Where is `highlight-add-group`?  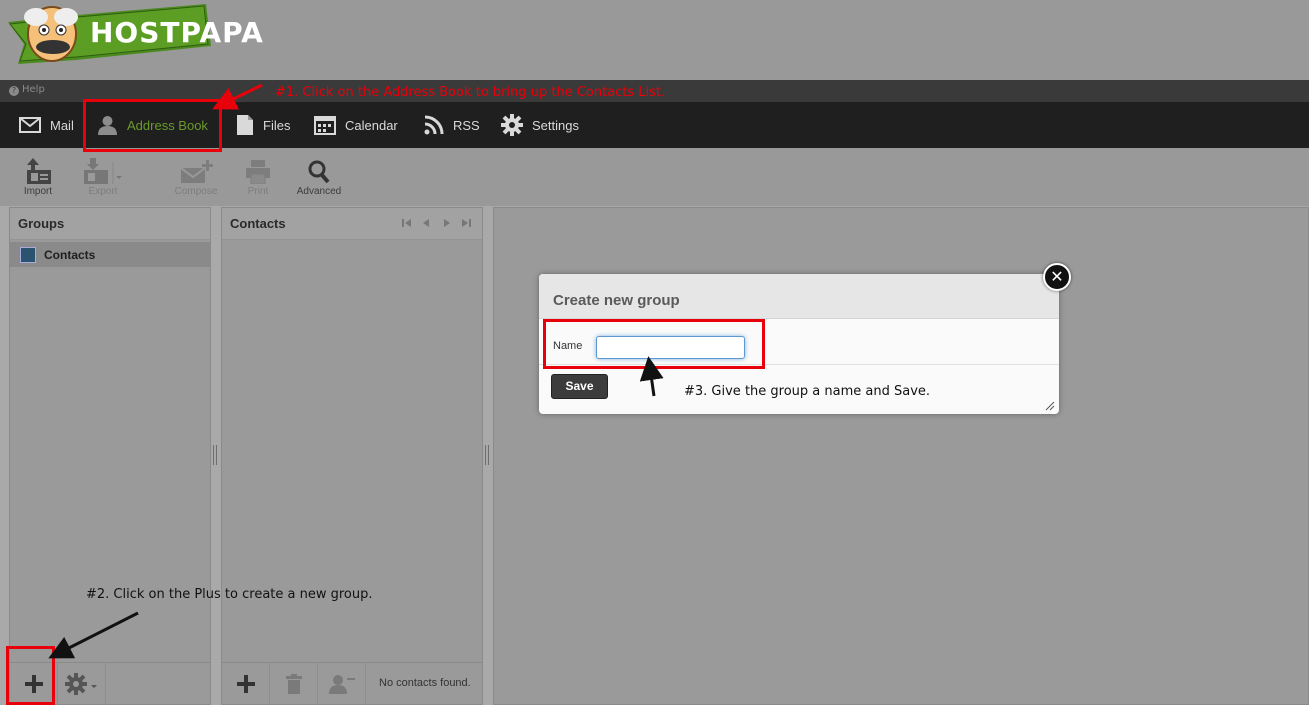
highlight-add-group is located at coordinates (30, 675).